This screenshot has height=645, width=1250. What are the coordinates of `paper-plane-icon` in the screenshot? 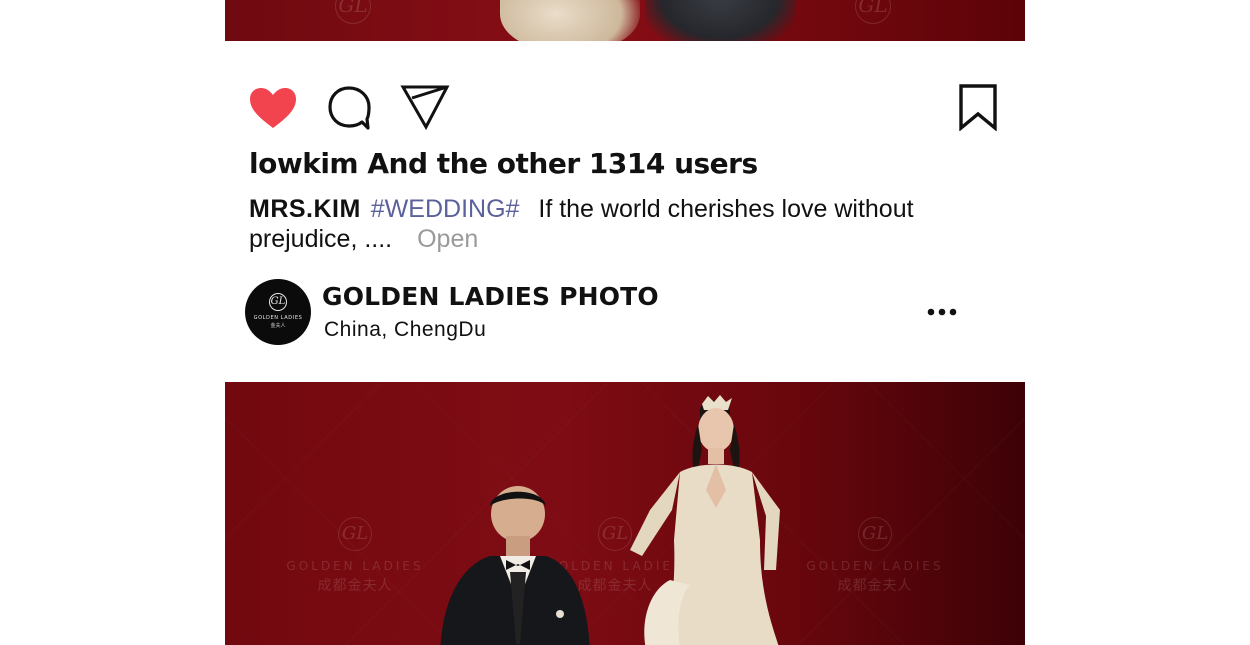 It's located at (425, 108).